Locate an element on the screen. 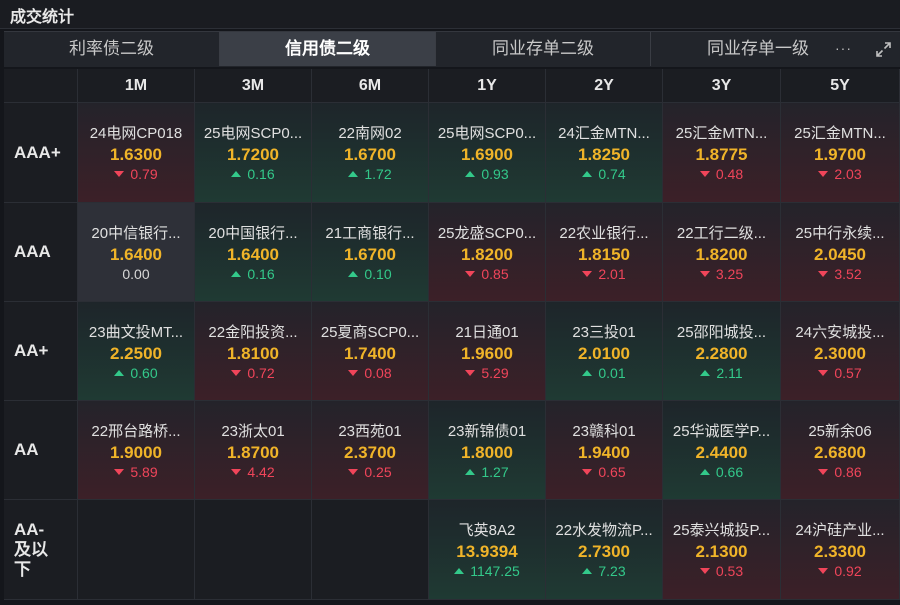 This screenshot has height=605, width=900. panel-titlebar: 成交统计 is located at coordinates (450, 14).